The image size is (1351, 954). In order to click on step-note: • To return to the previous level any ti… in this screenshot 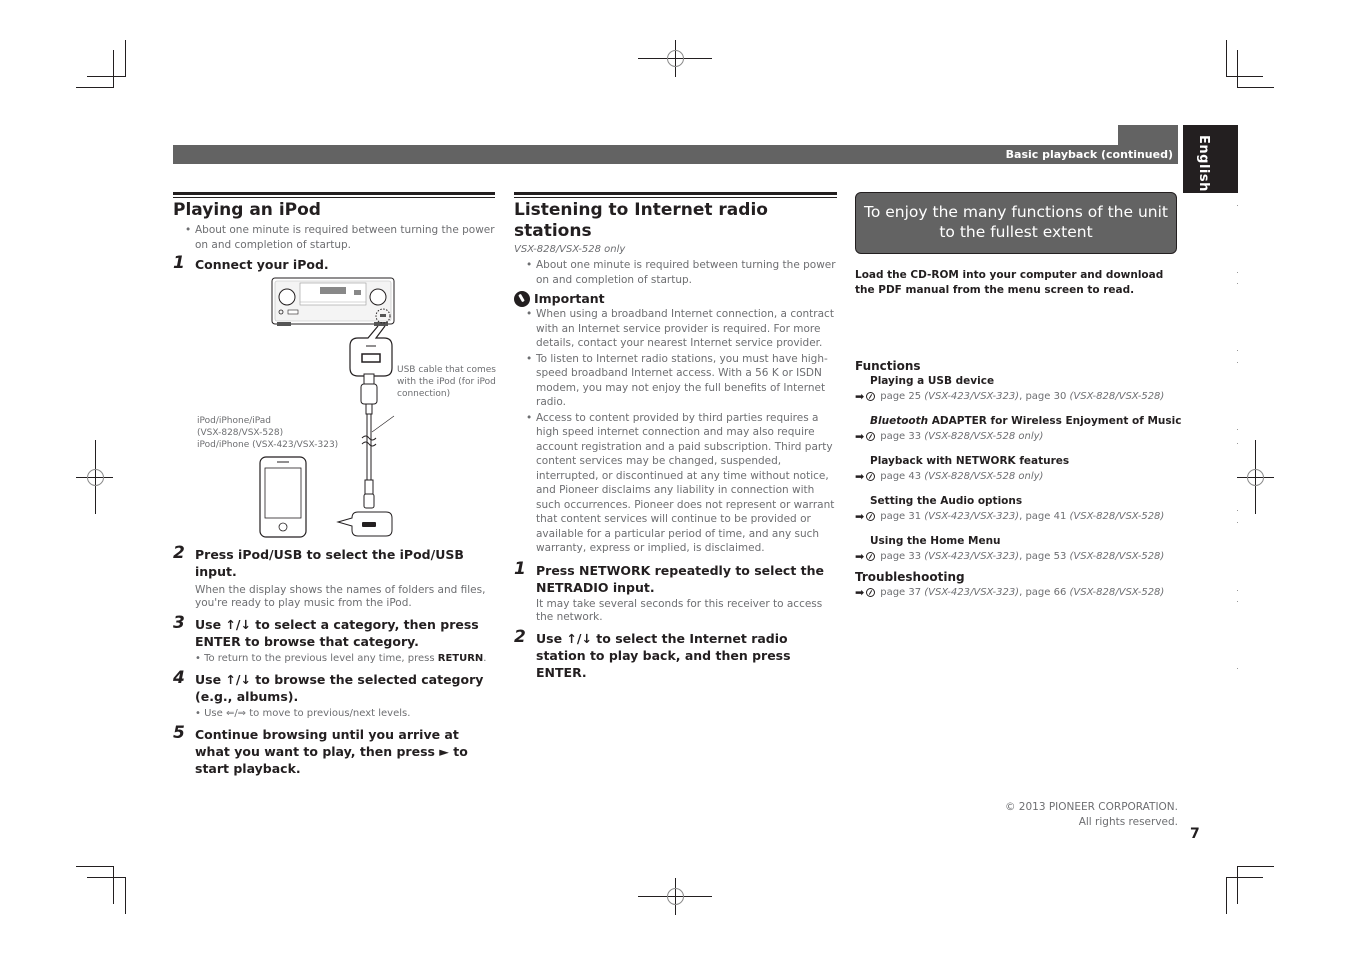, I will do `click(335, 658)`.